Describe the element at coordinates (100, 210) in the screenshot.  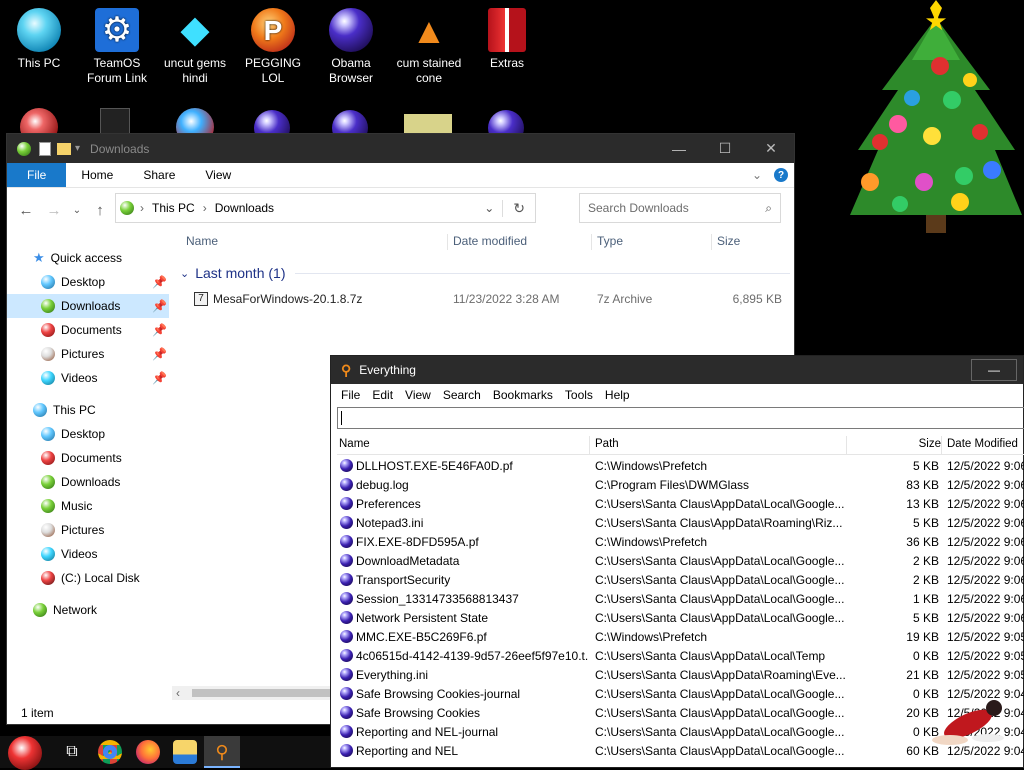
I see `up-button: ↑` at that location.